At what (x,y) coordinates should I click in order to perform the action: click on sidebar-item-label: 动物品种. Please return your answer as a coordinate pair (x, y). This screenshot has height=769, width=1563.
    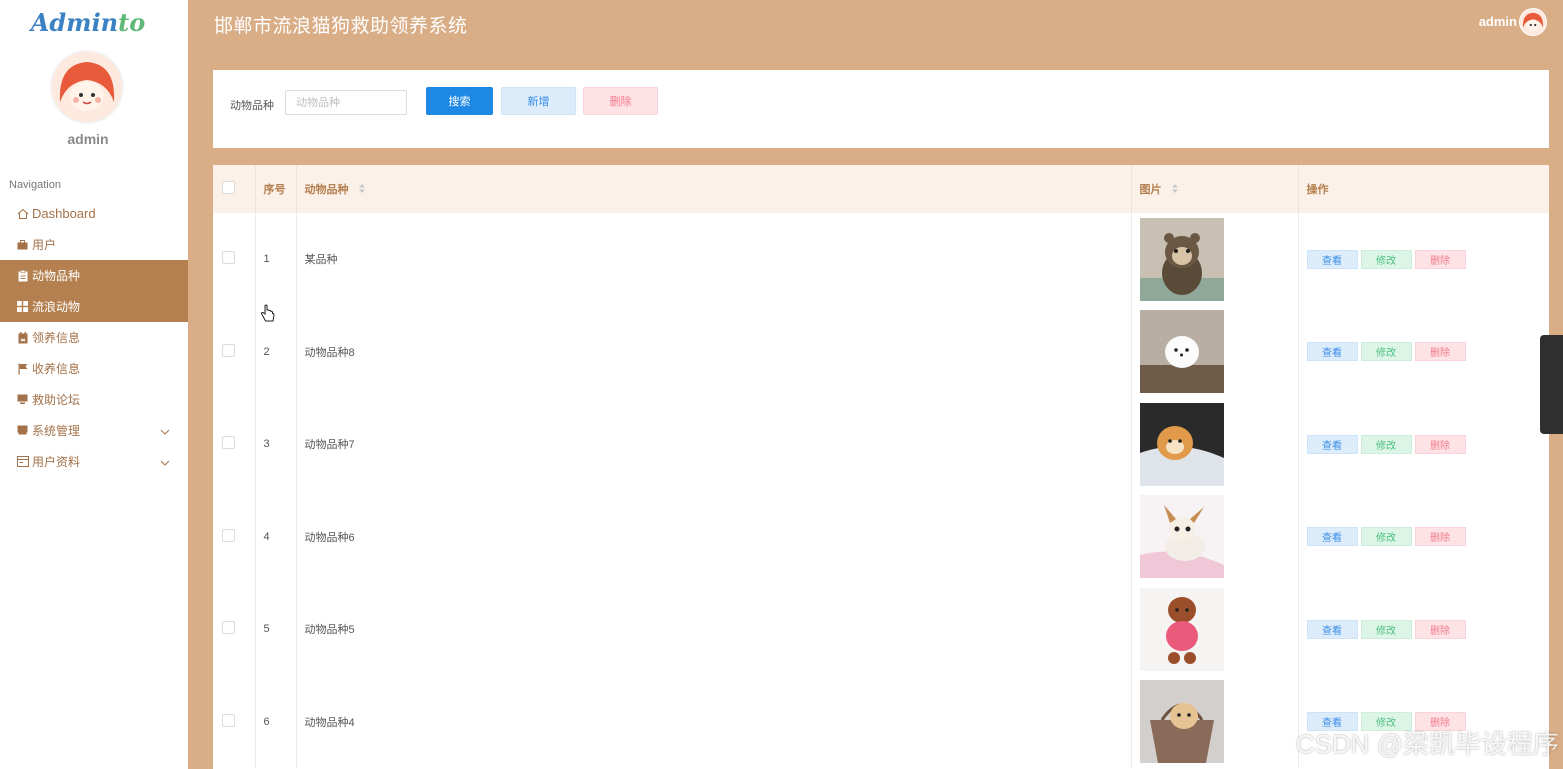
    Looking at the image, I should click on (56, 276).